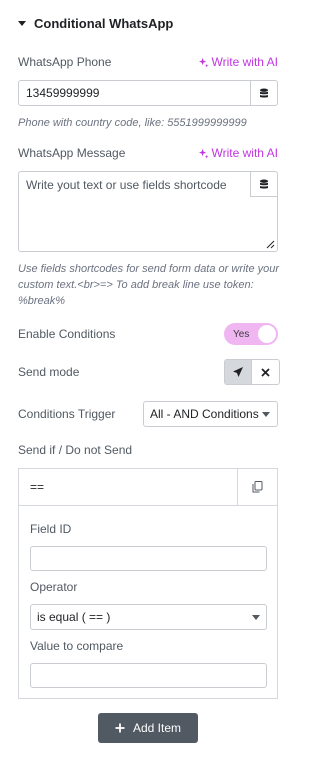  What do you see at coordinates (65, 62) in the screenshot?
I see `phone-label: WhatsApp Phone` at bounding box center [65, 62].